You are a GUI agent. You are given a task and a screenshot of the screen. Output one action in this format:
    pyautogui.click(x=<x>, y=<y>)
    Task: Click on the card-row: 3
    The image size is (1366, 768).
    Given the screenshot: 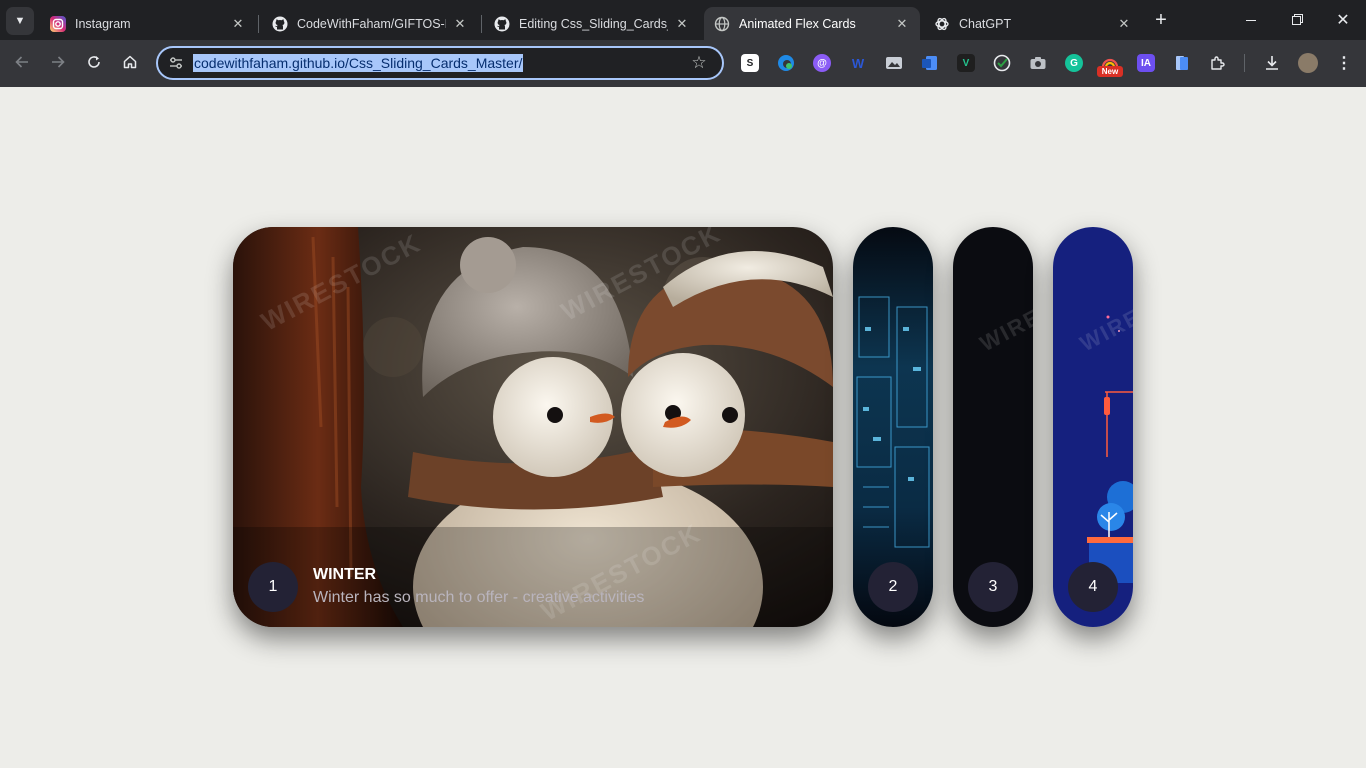 What is the action you would take?
    pyautogui.click(x=993, y=587)
    